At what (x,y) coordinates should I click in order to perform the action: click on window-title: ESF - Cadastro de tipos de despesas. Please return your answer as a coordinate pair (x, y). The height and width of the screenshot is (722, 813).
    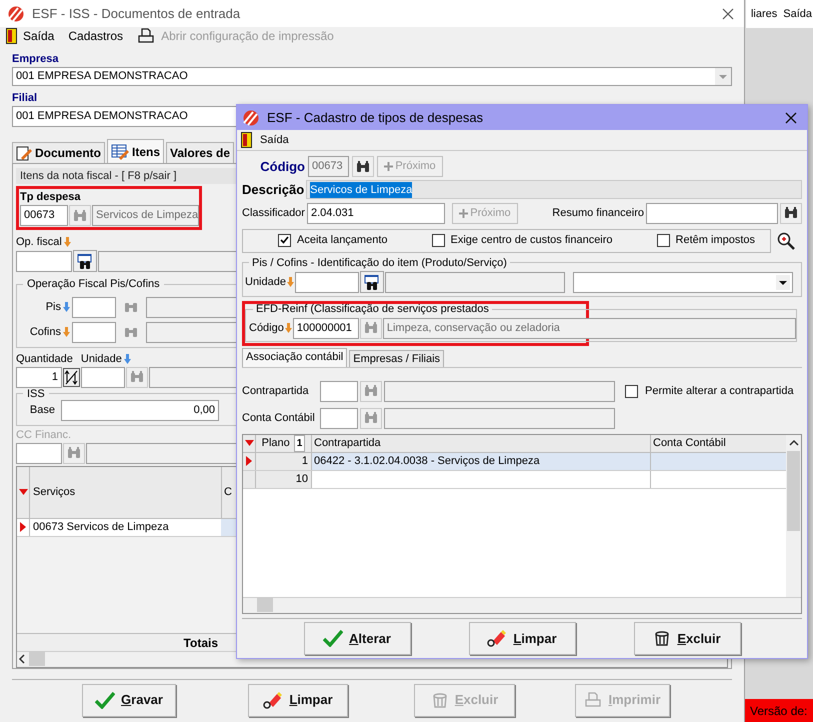
    Looking at the image, I should click on (375, 117).